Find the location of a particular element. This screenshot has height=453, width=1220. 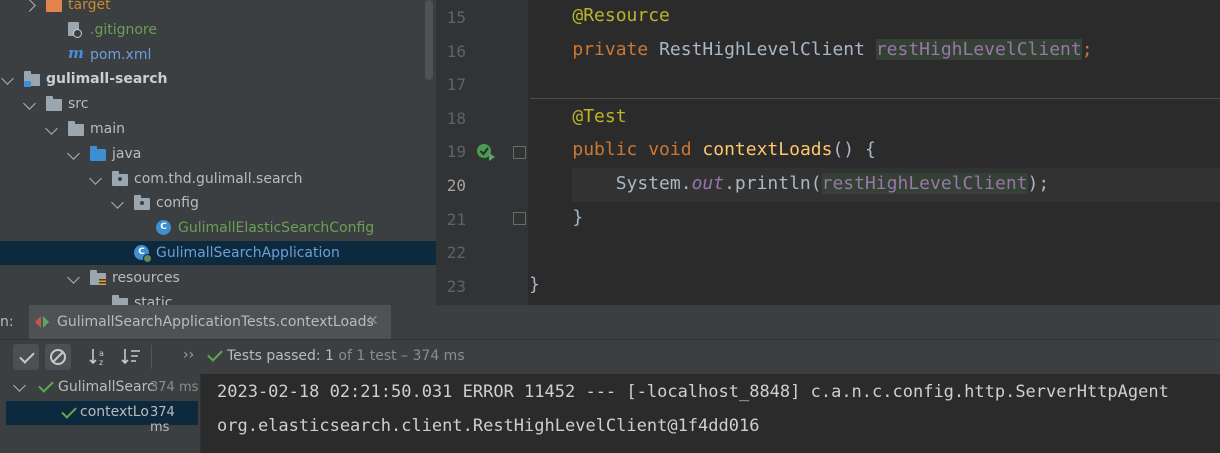

status-count: 1 is located at coordinates (329, 356).